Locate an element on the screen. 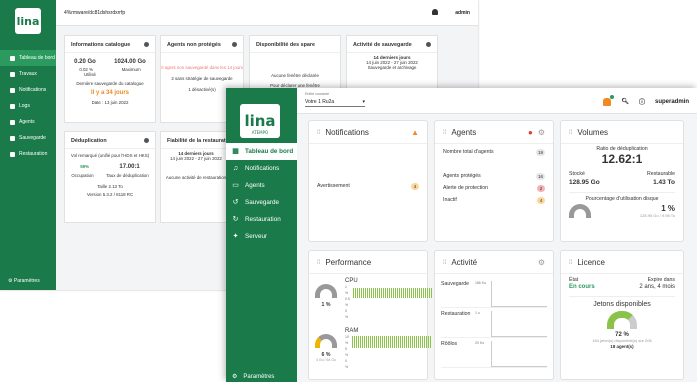  activity-label: Sauvegarde is located at coordinates (455, 284).